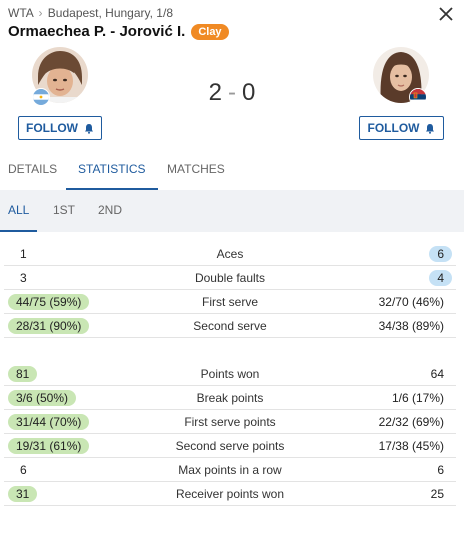  I want to click on match-players-label: Ormaechea P. - Jorović I., so click(97, 31).